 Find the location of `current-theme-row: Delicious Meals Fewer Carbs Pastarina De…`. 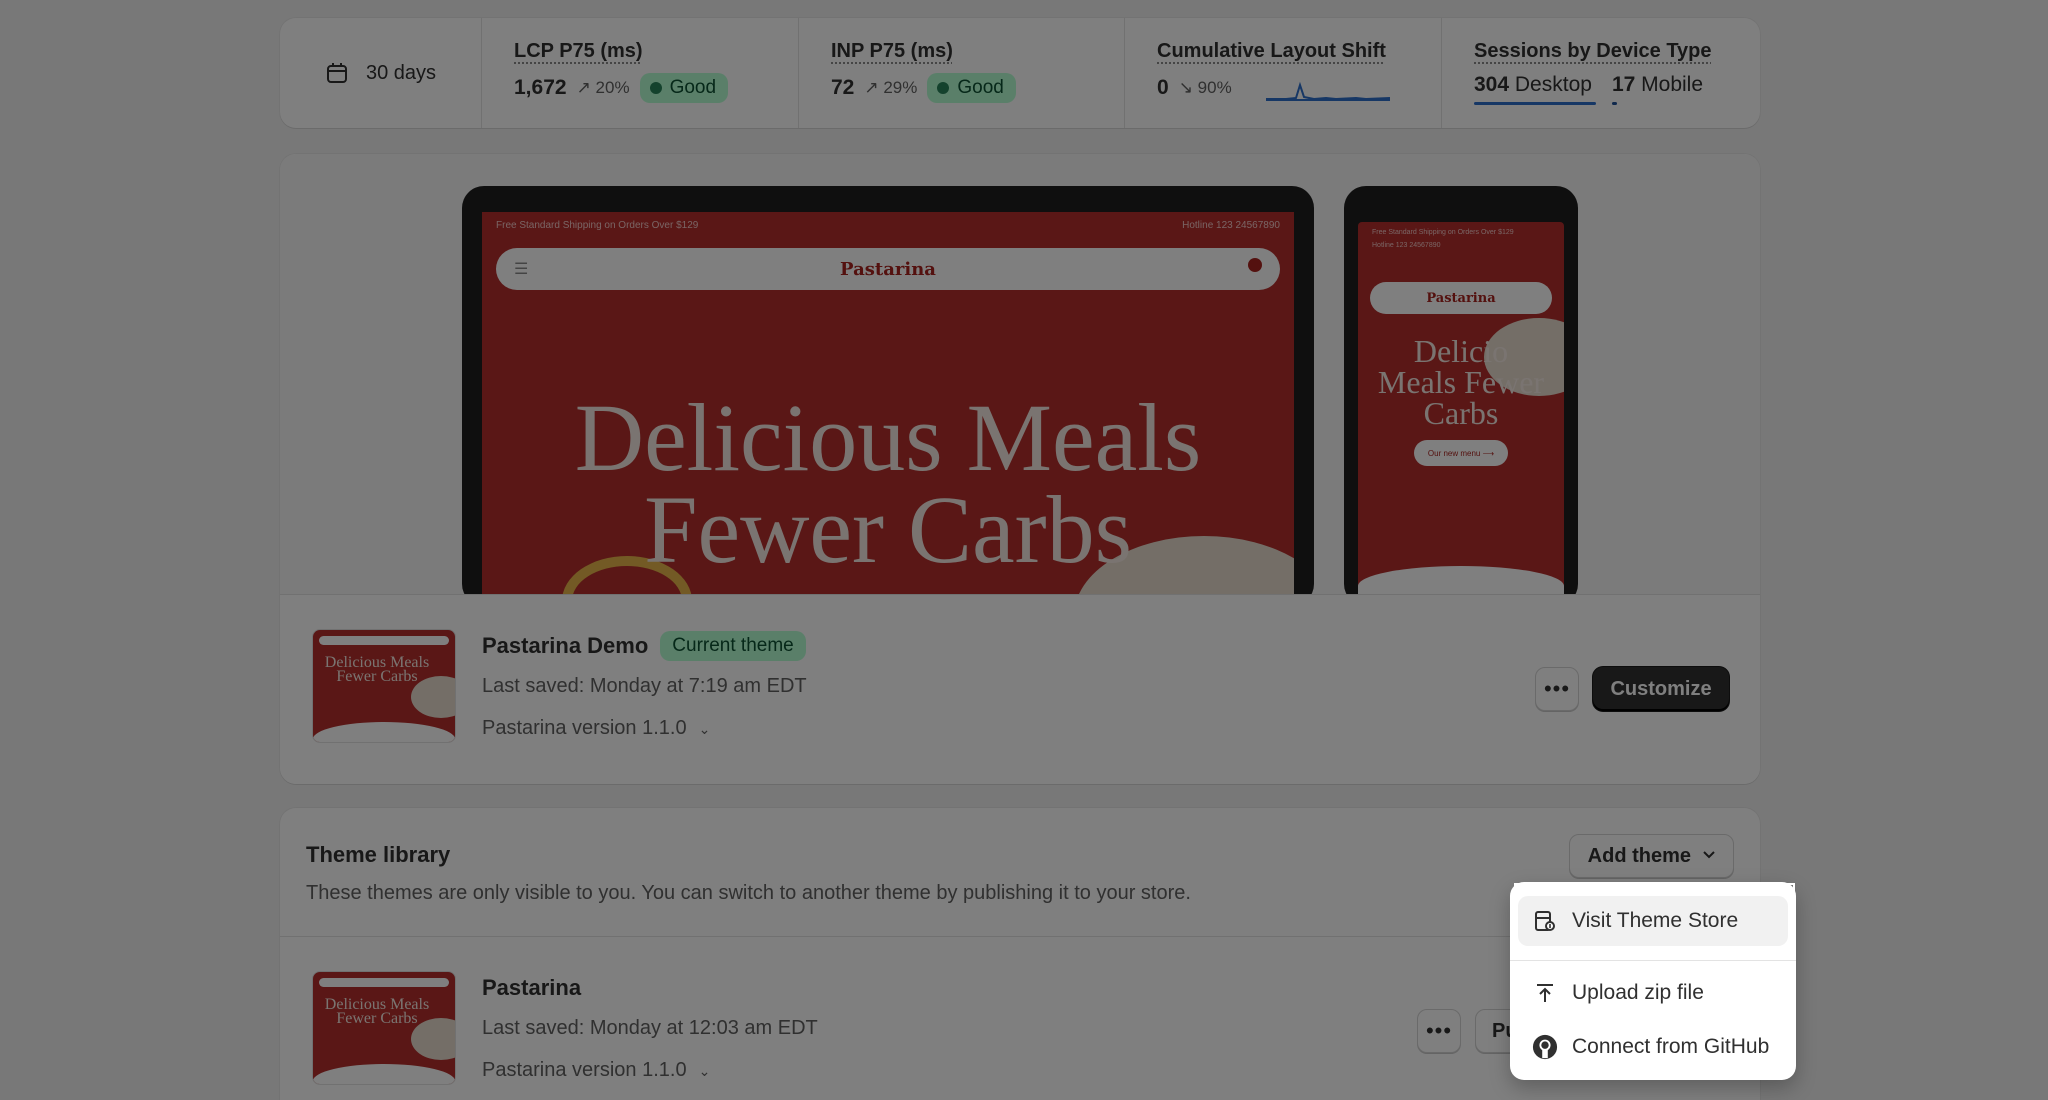

current-theme-row: Delicious Meals Fewer Carbs Pastarina De… is located at coordinates (1020, 689).